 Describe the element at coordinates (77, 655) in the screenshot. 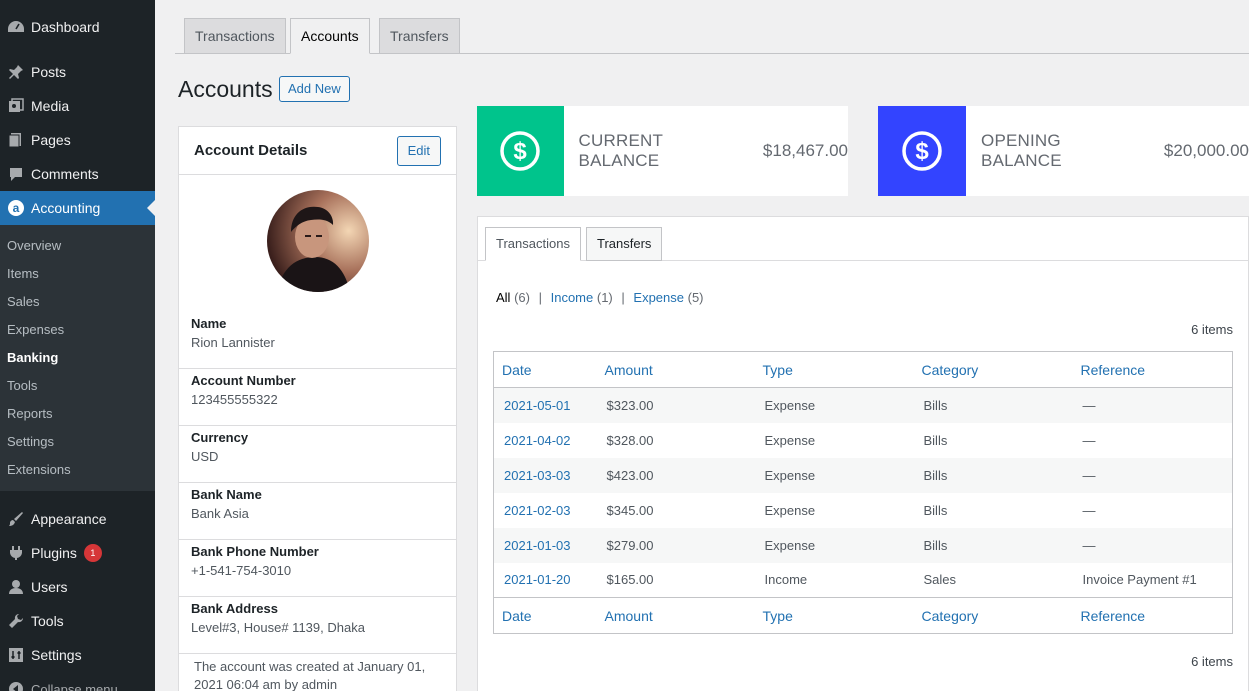

I see `menu-settings: Settings` at that location.